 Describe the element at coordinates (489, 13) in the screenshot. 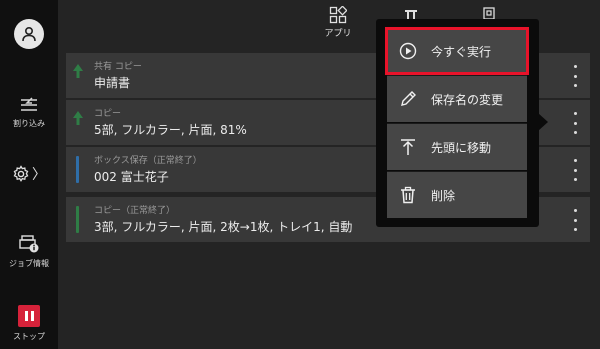

I see `scanner-icon` at that location.